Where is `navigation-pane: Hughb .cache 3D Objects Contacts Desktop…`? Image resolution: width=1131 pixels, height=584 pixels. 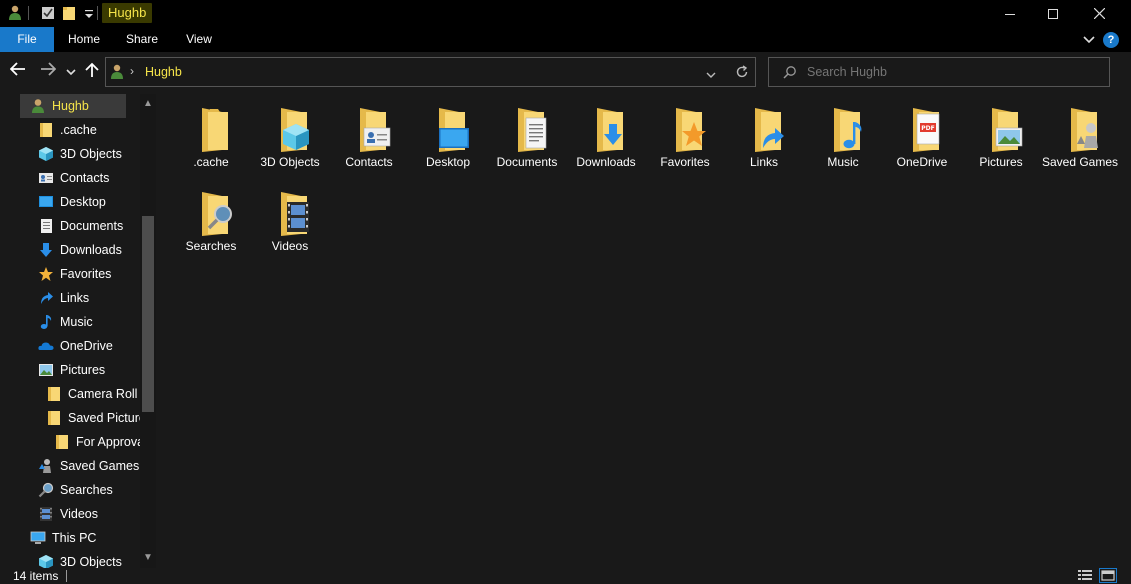
navigation-pane: Hughb .cache 3D Objects Contacts Desktop… is located at coordinates (78, 331).